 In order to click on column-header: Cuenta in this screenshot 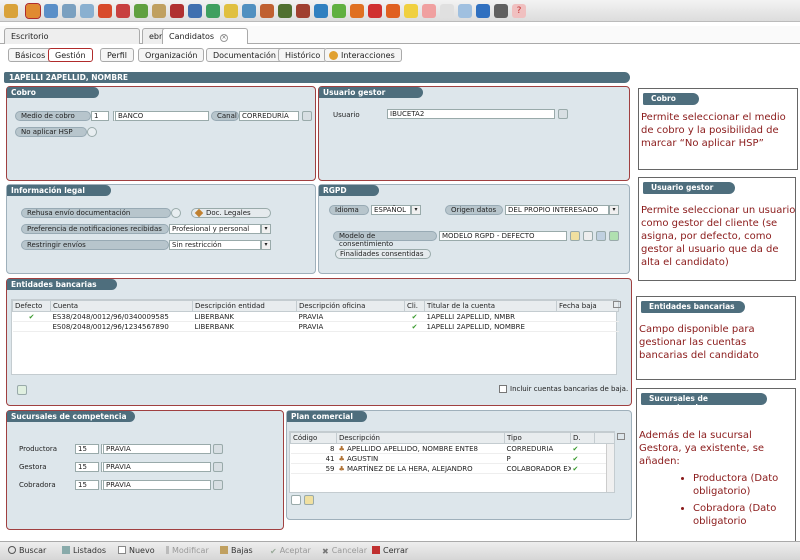, I will do `click(121, 306)`.